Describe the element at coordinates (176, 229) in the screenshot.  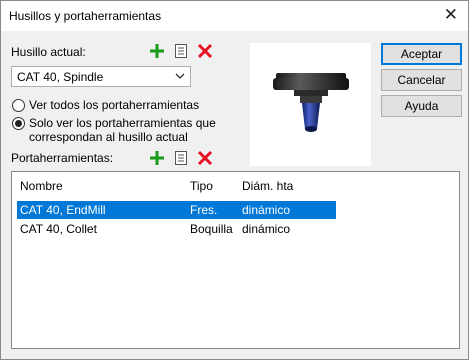
I see `table-row: CAT 40, Collet Boquilla dinámico` at that location.